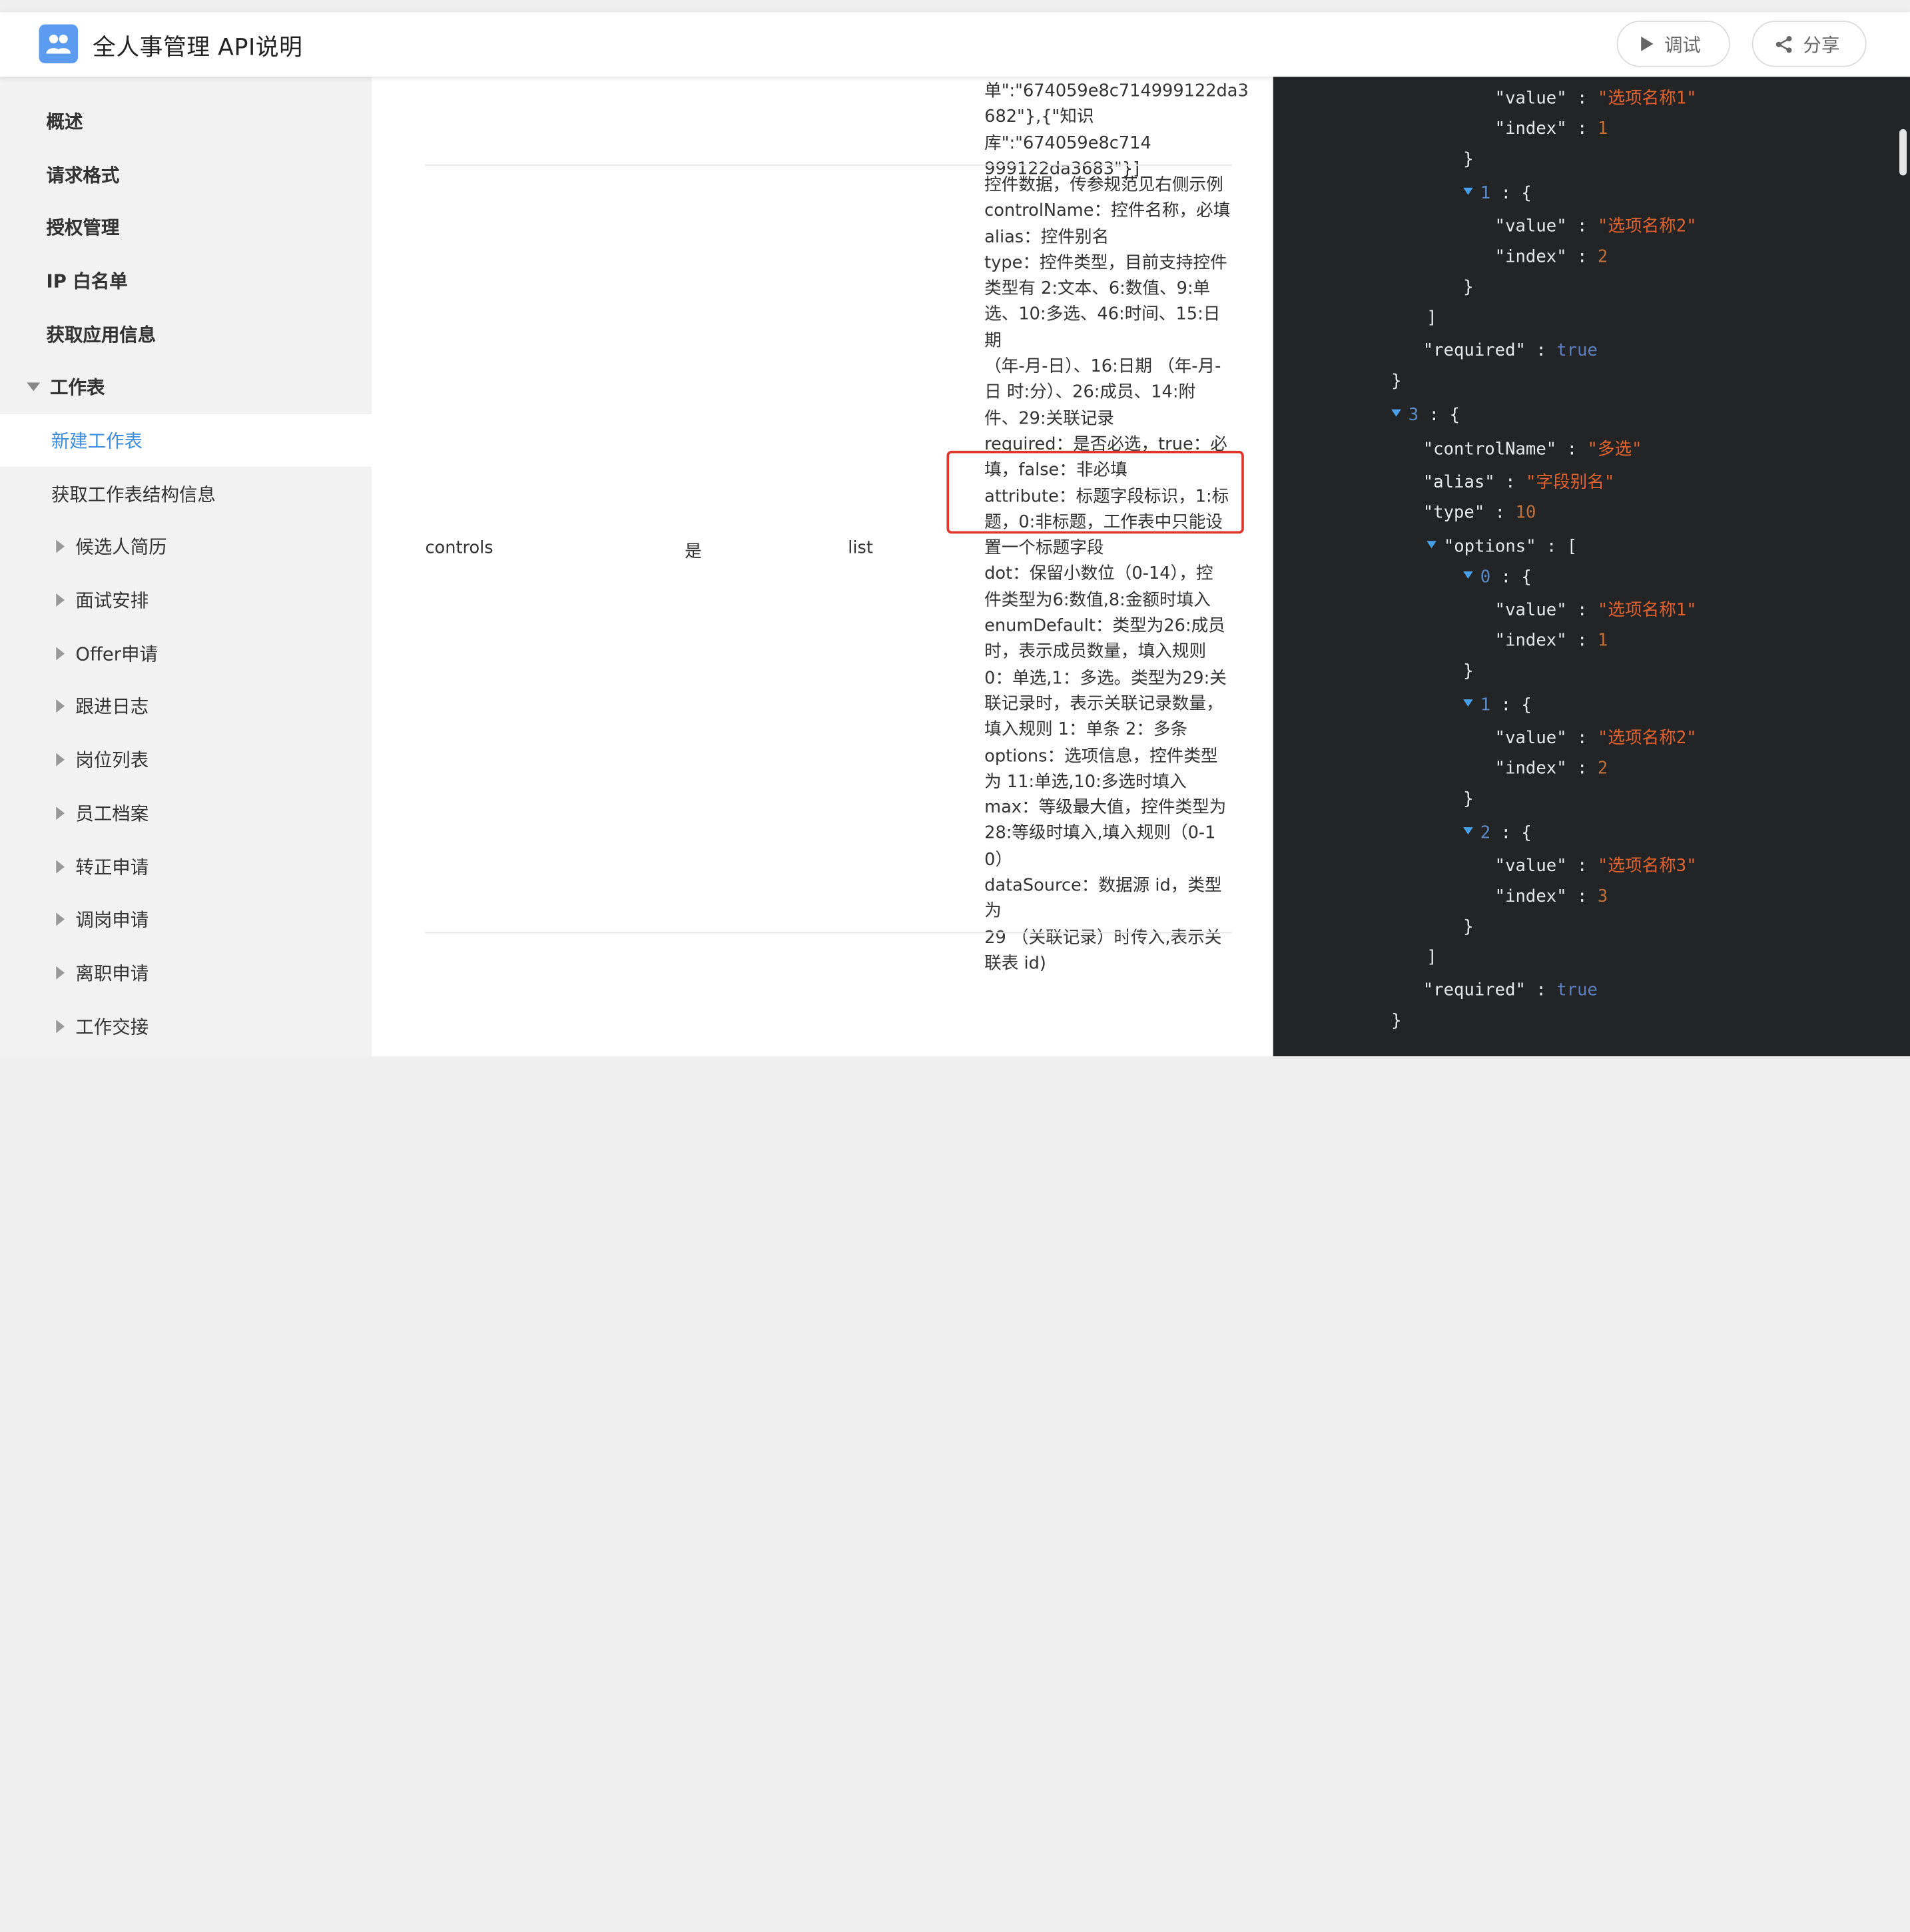  I want to click on sidebar-item-label: IP 白名单, so click(87, 281).